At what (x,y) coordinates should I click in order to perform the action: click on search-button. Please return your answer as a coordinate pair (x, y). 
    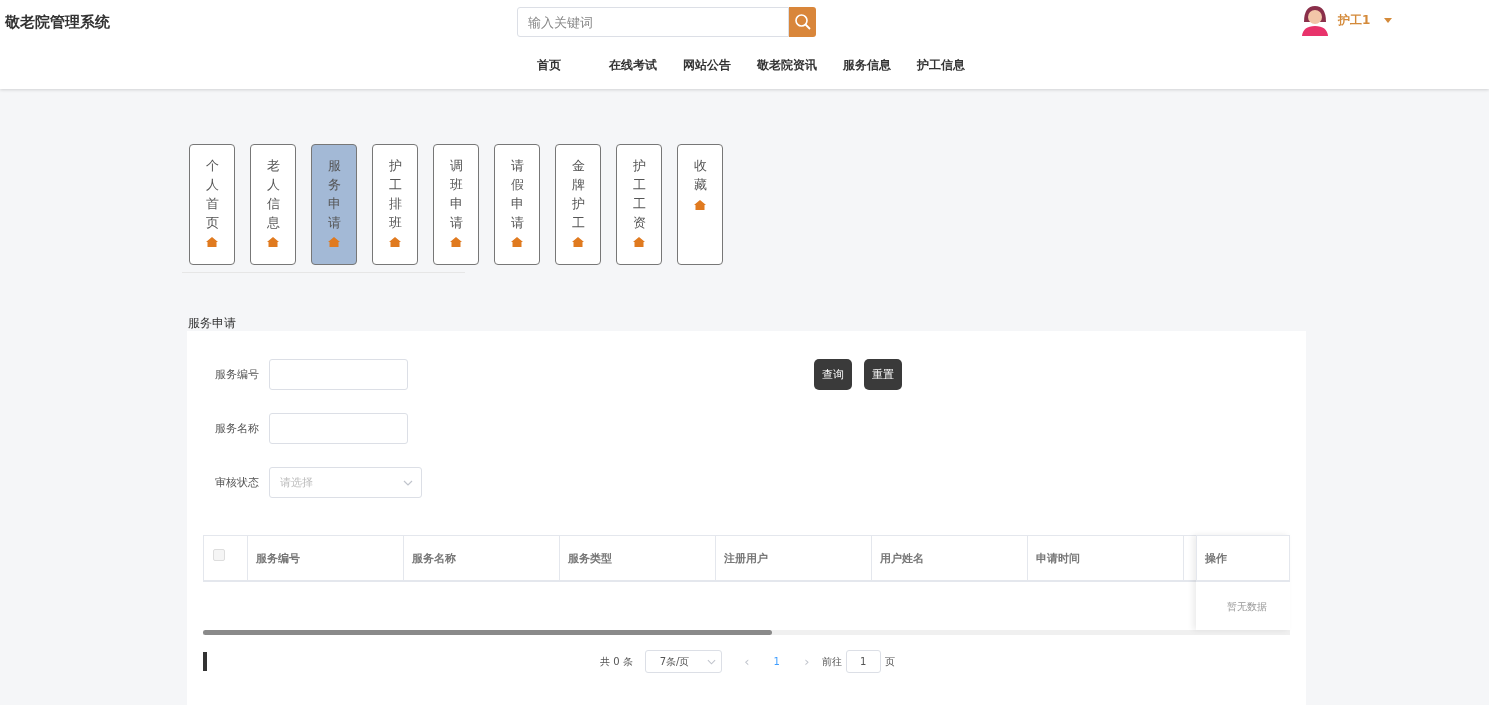
    Looking at the image, I should click on (802, 22).